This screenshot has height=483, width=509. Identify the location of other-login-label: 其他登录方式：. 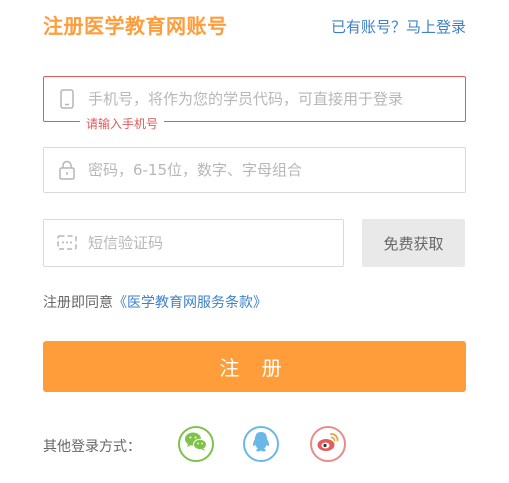
(92, 447).